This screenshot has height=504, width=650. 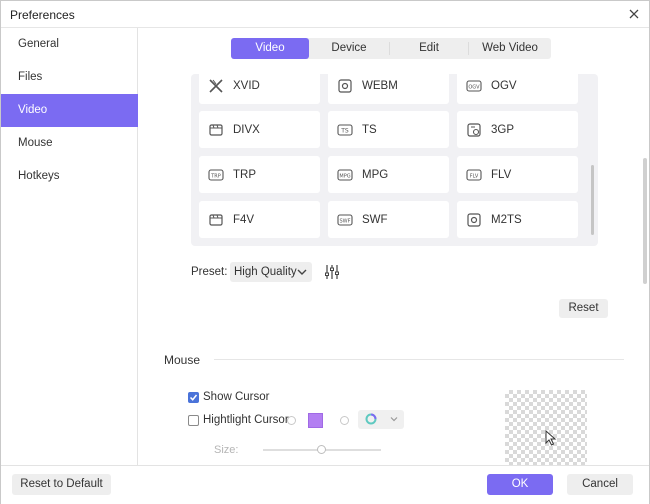 What do you see at coordinates (69, 77) in the screenshot?
I see `sidebar-item-files: Files` at bounding box center [69, 77].